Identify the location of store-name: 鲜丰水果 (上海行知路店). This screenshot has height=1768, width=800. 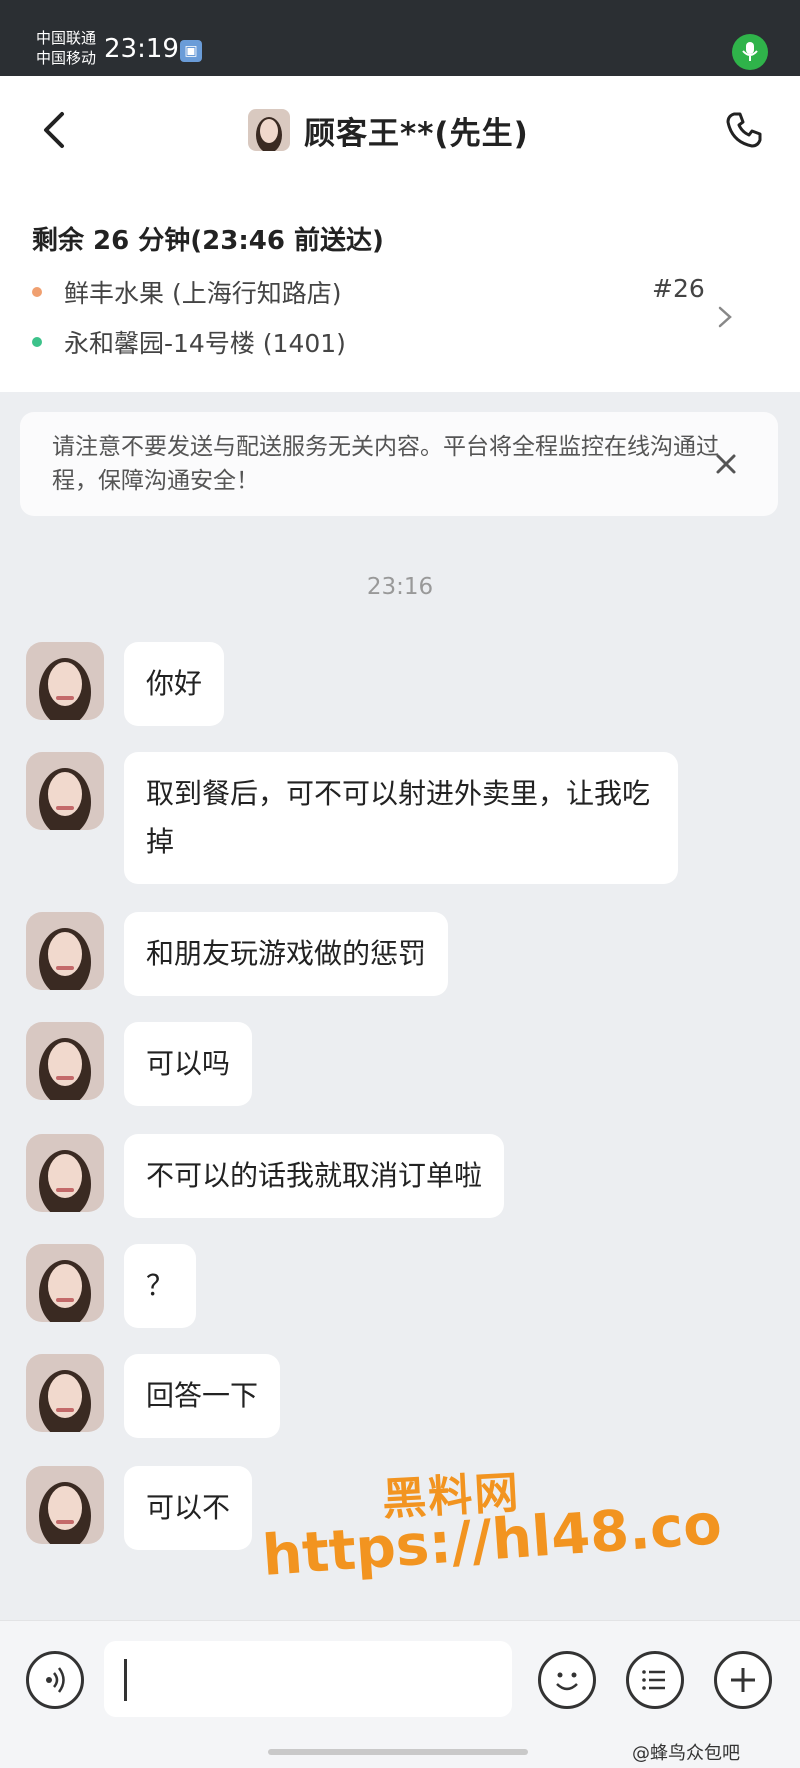
(203, 293).